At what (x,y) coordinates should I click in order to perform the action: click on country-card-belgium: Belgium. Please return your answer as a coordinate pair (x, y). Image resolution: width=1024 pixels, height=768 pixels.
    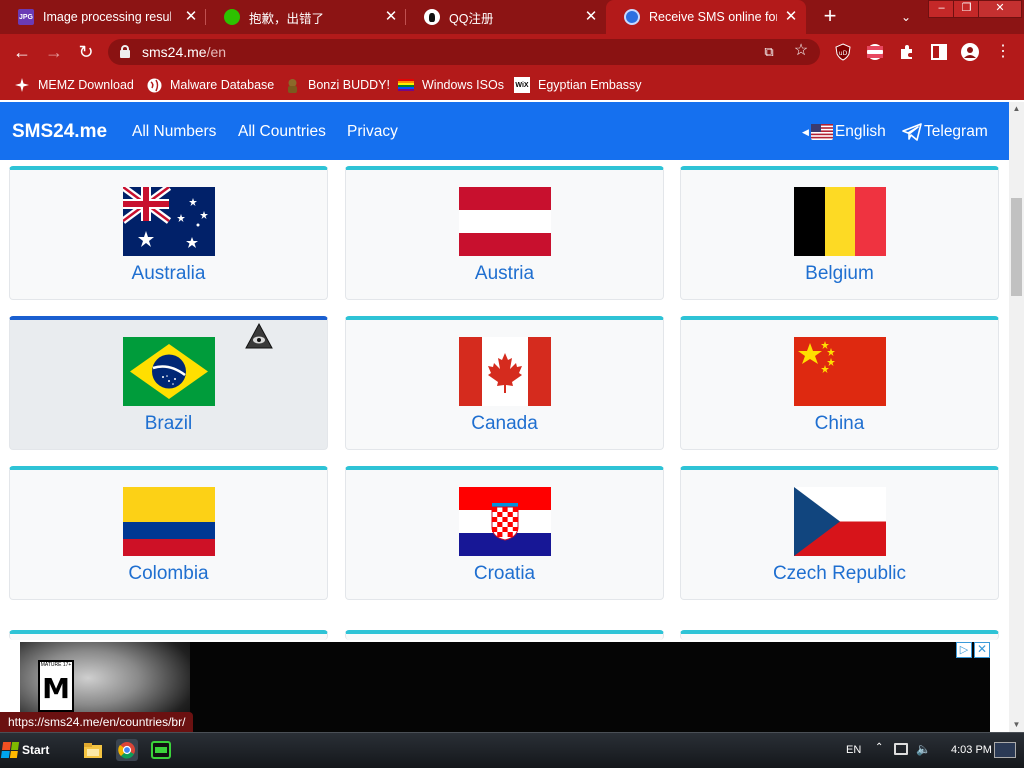
    Looking at the image, I should click on (839, 233).